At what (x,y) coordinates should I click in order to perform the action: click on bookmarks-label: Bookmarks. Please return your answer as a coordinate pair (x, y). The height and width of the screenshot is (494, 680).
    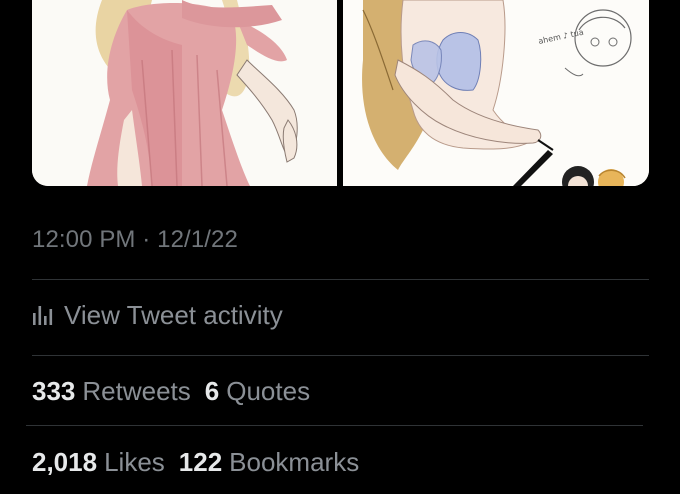
    Looking at the image, I should click on (294, 462).